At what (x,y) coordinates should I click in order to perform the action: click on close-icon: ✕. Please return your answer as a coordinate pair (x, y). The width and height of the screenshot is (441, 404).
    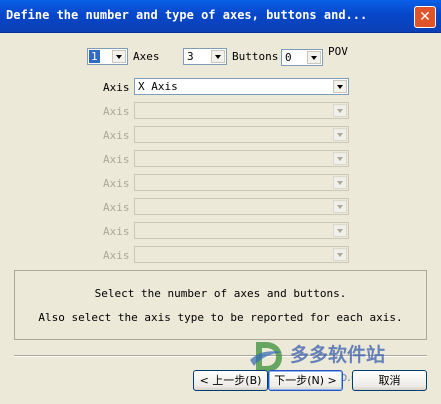
    Looking at the image, I should click on (425, 17).